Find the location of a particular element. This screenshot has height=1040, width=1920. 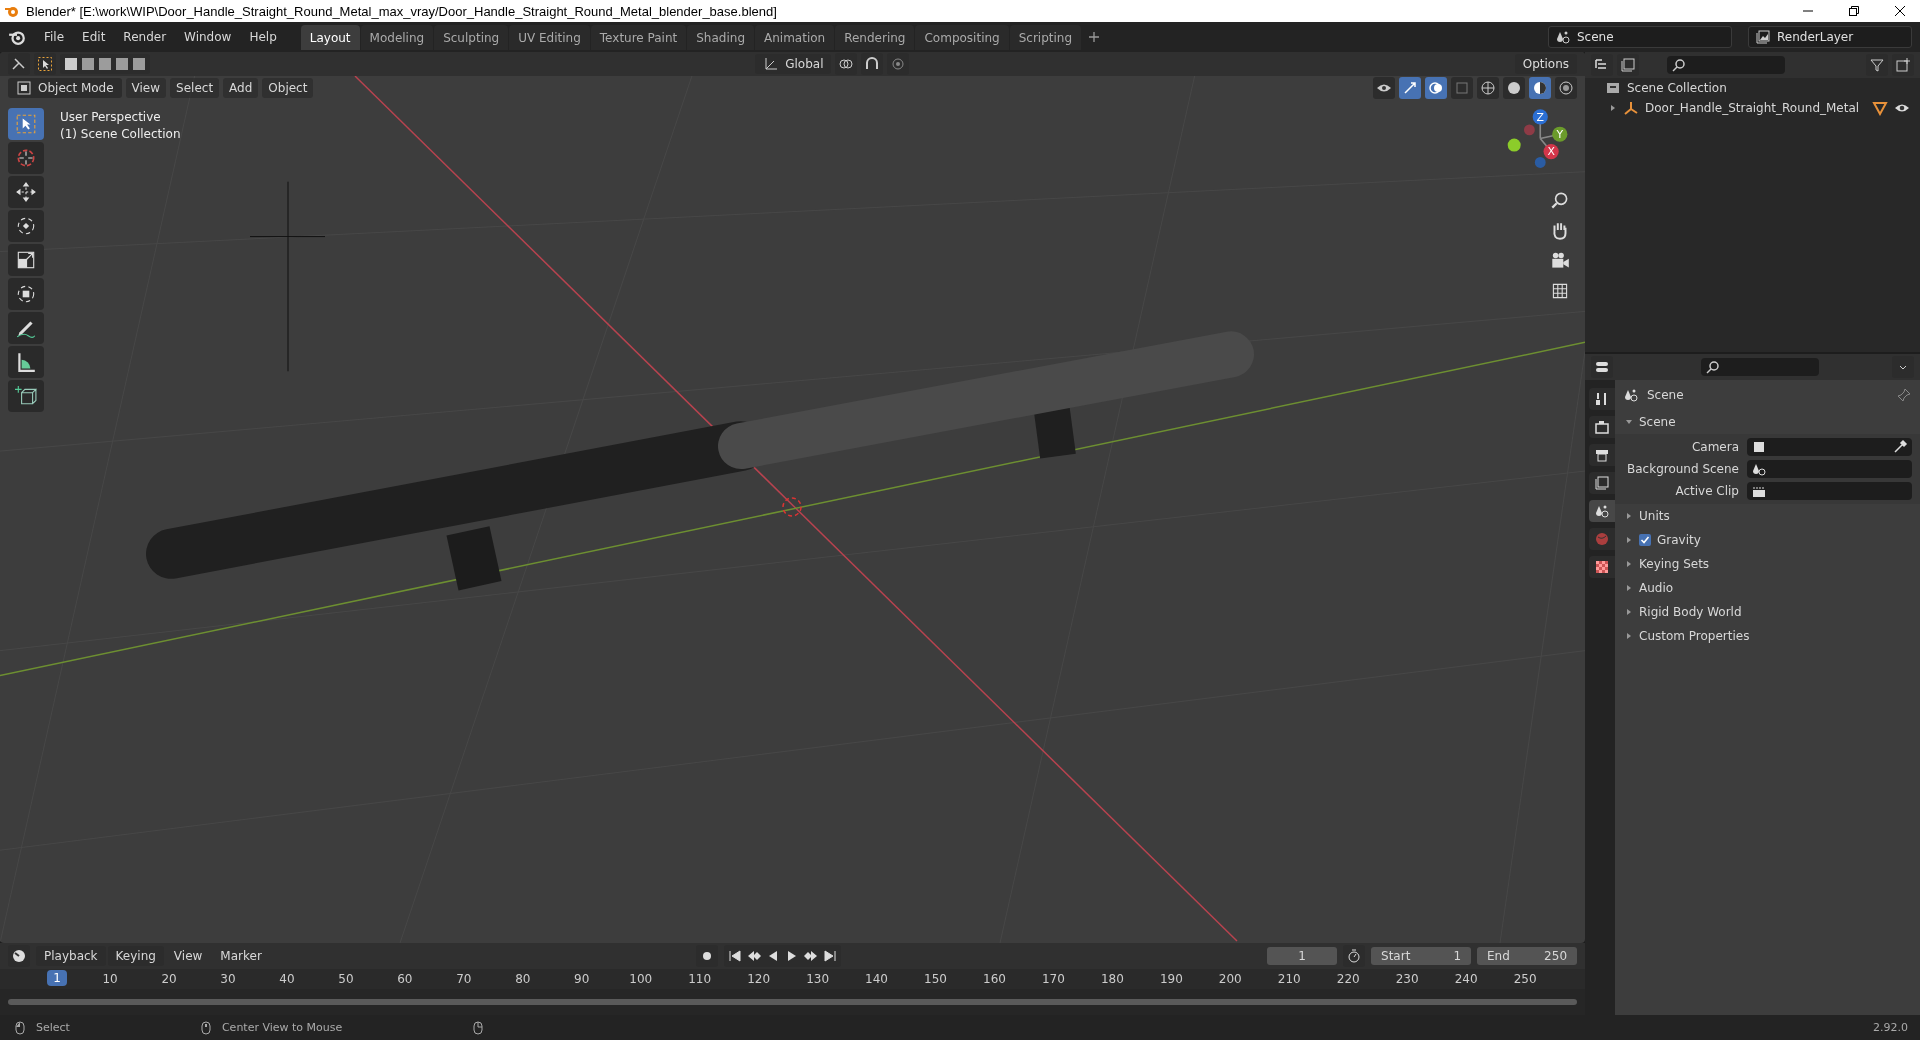

pivot-icon is located at coordinates (846, 64).